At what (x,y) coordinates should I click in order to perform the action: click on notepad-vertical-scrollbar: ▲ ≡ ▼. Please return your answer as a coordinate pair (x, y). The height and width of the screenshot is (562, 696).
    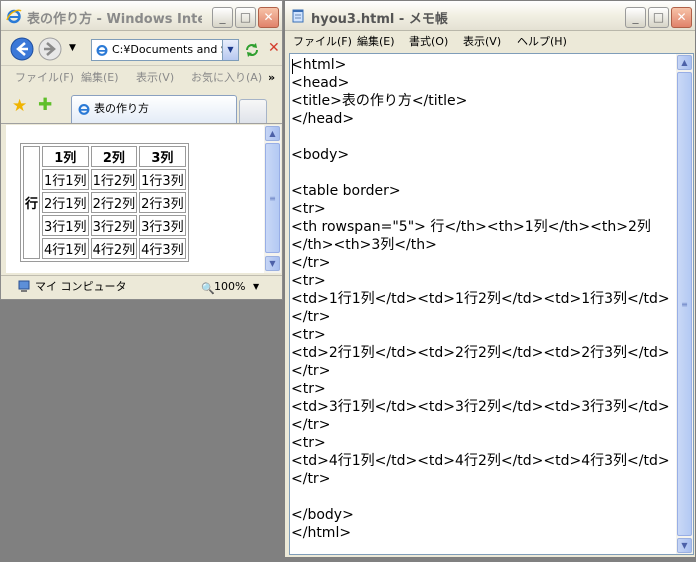
    Looking at the image, I should click on (684, 304).